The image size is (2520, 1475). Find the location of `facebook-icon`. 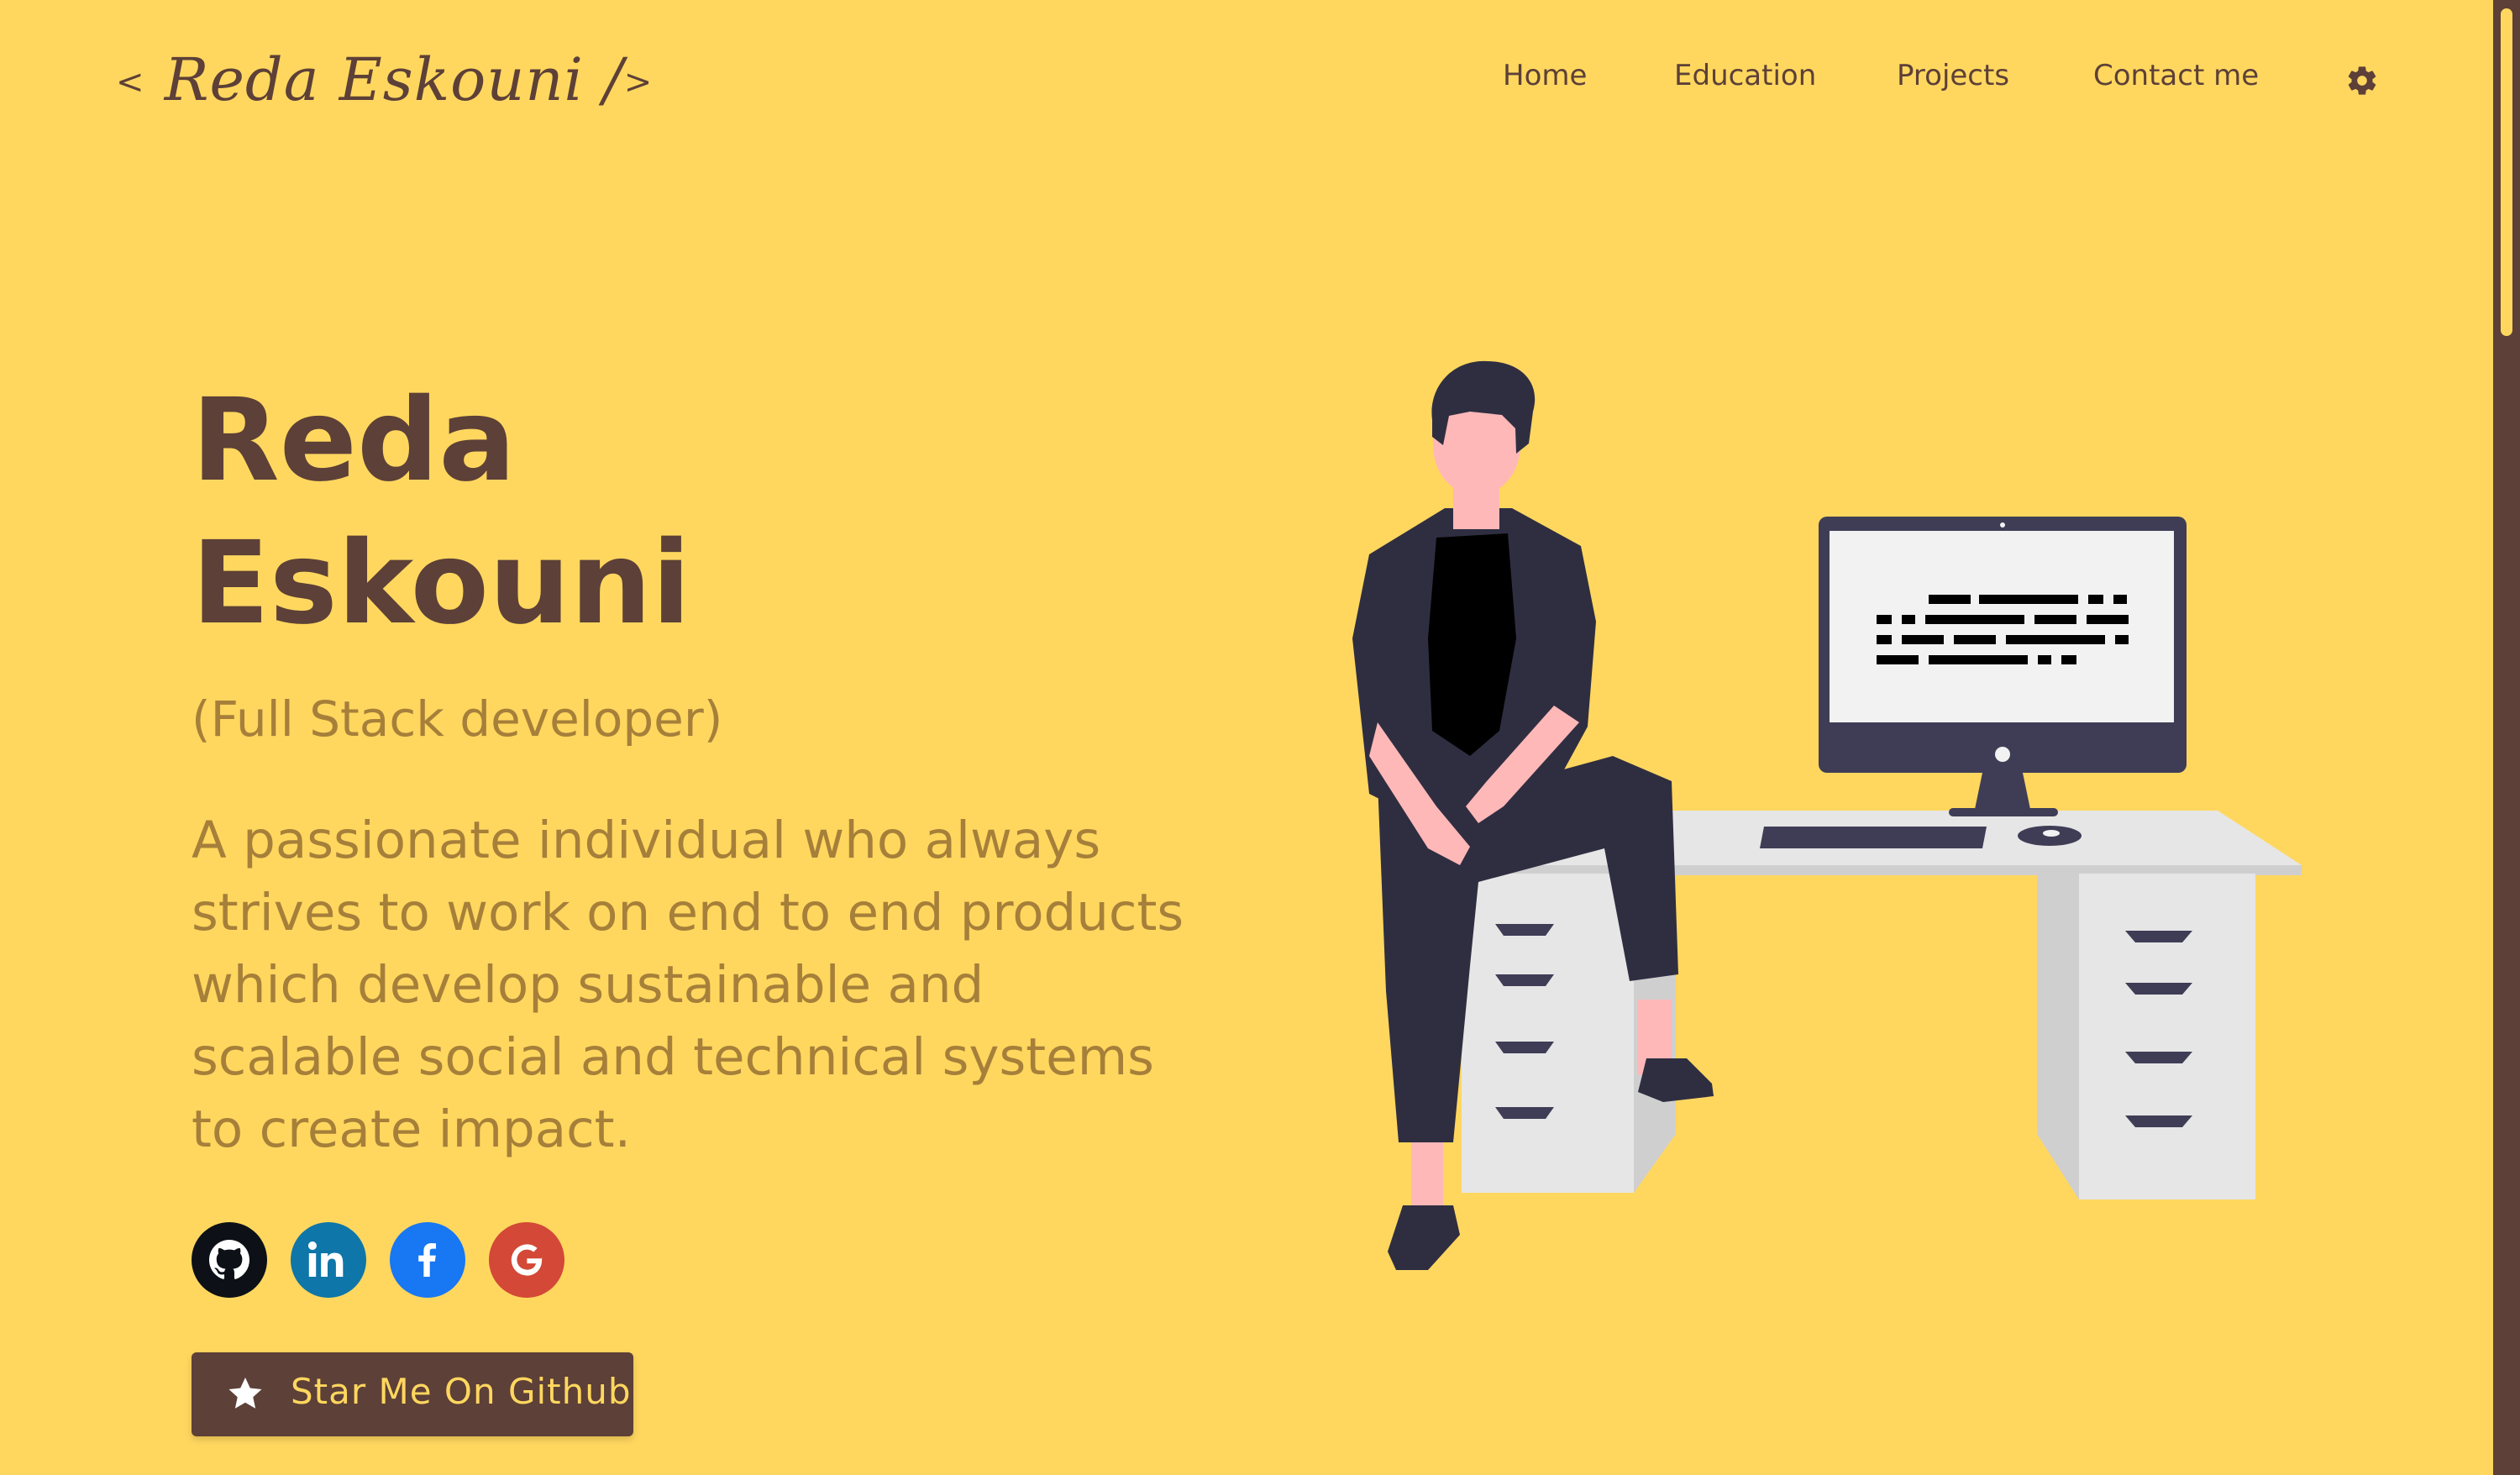

facebook-icon is located at coordinates (427, 1260).